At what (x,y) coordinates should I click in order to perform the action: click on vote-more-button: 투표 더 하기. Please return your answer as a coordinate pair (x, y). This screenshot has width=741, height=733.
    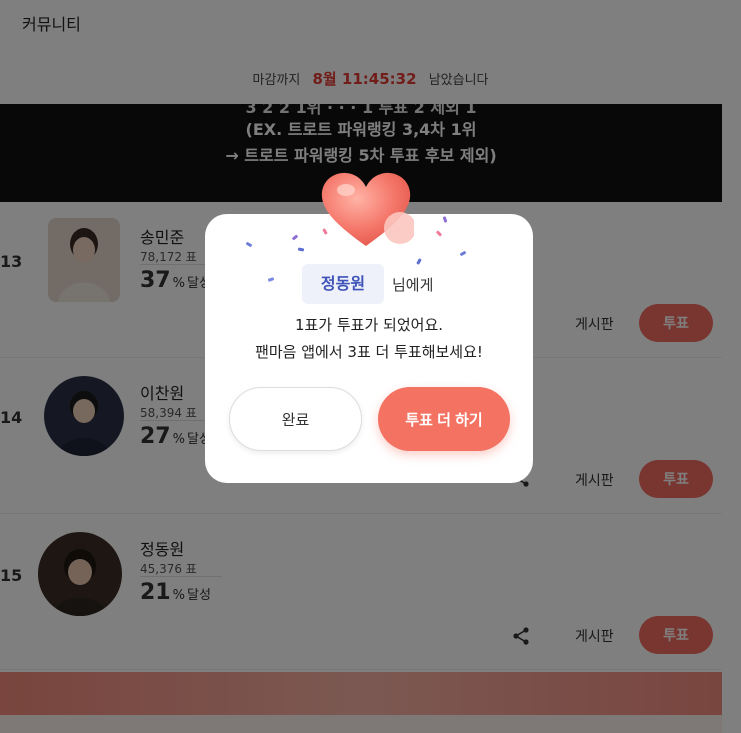
    Looking at the image, I should click on (444, 419).